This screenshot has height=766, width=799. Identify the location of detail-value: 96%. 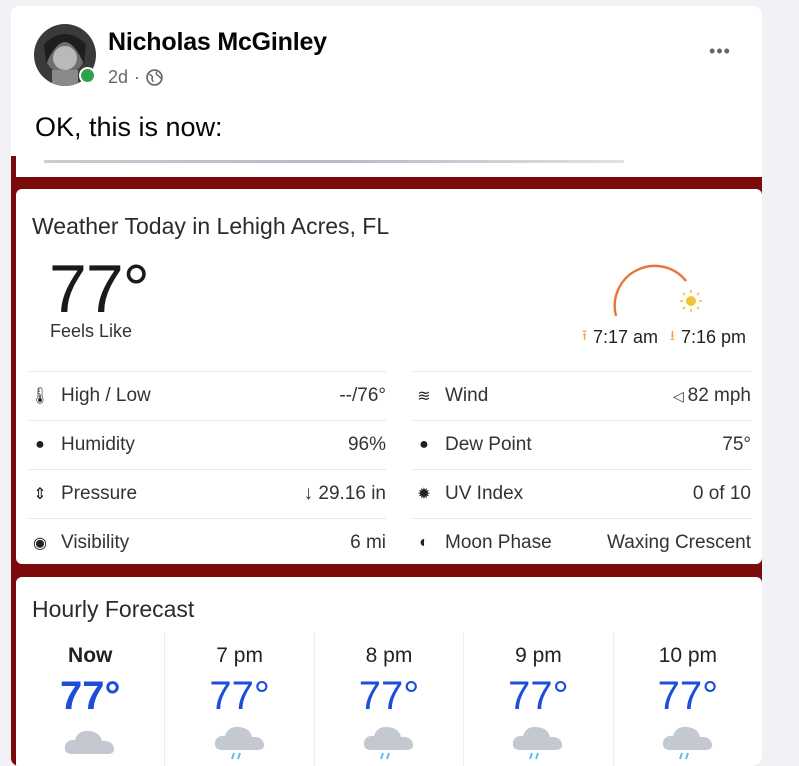
(366, 444).